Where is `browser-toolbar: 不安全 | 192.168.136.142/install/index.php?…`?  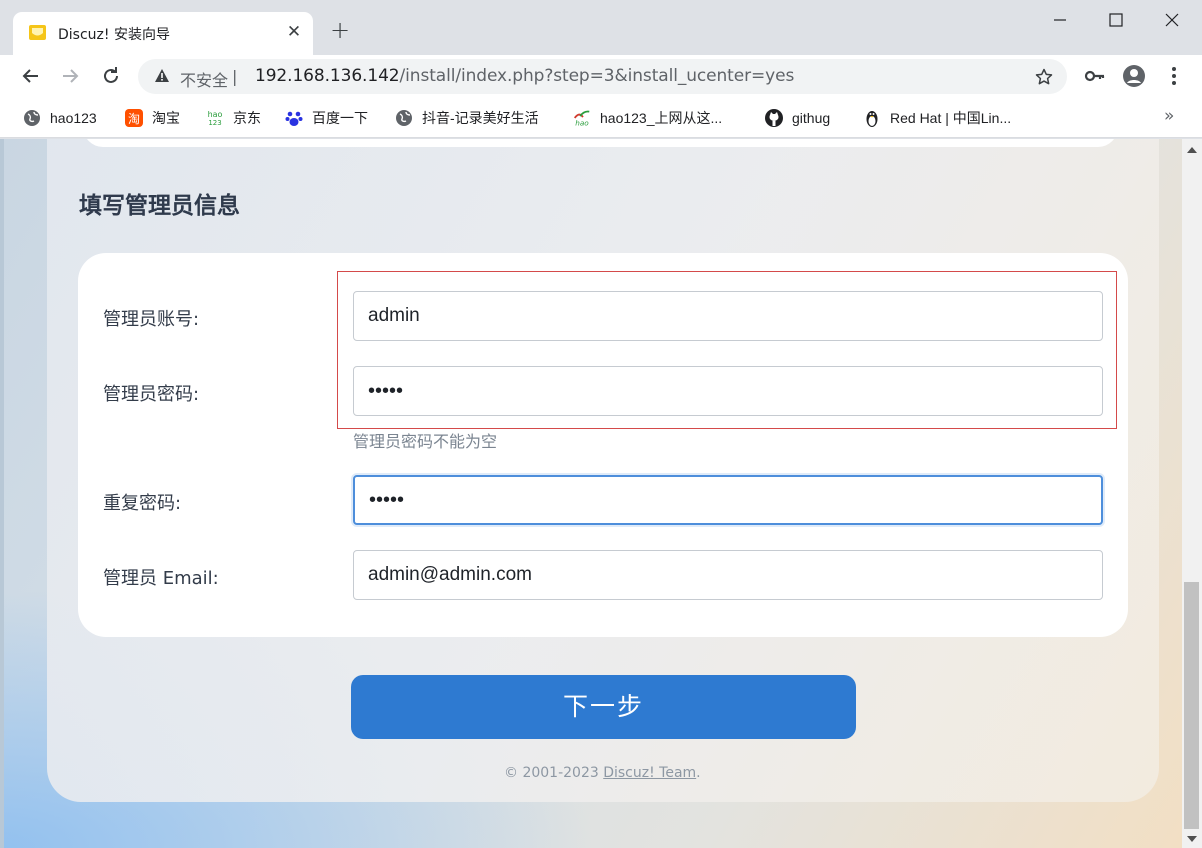
browser-toolbar: 不安全 | 192.168.136.142/install/index.php?… is located at coordinates (601, 76).